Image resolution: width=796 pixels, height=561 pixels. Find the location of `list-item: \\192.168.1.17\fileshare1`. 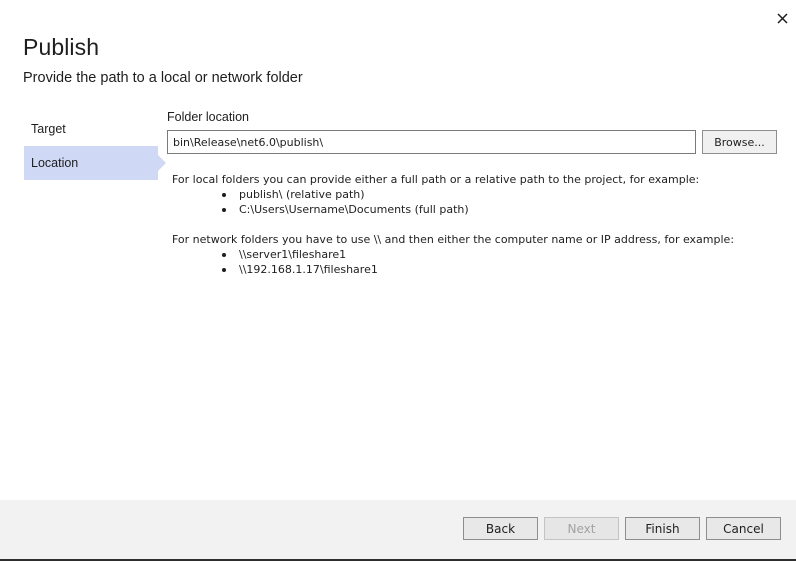

list-item: \\192.168.1.17\fileshare1 is located at coordinates (497, 269).